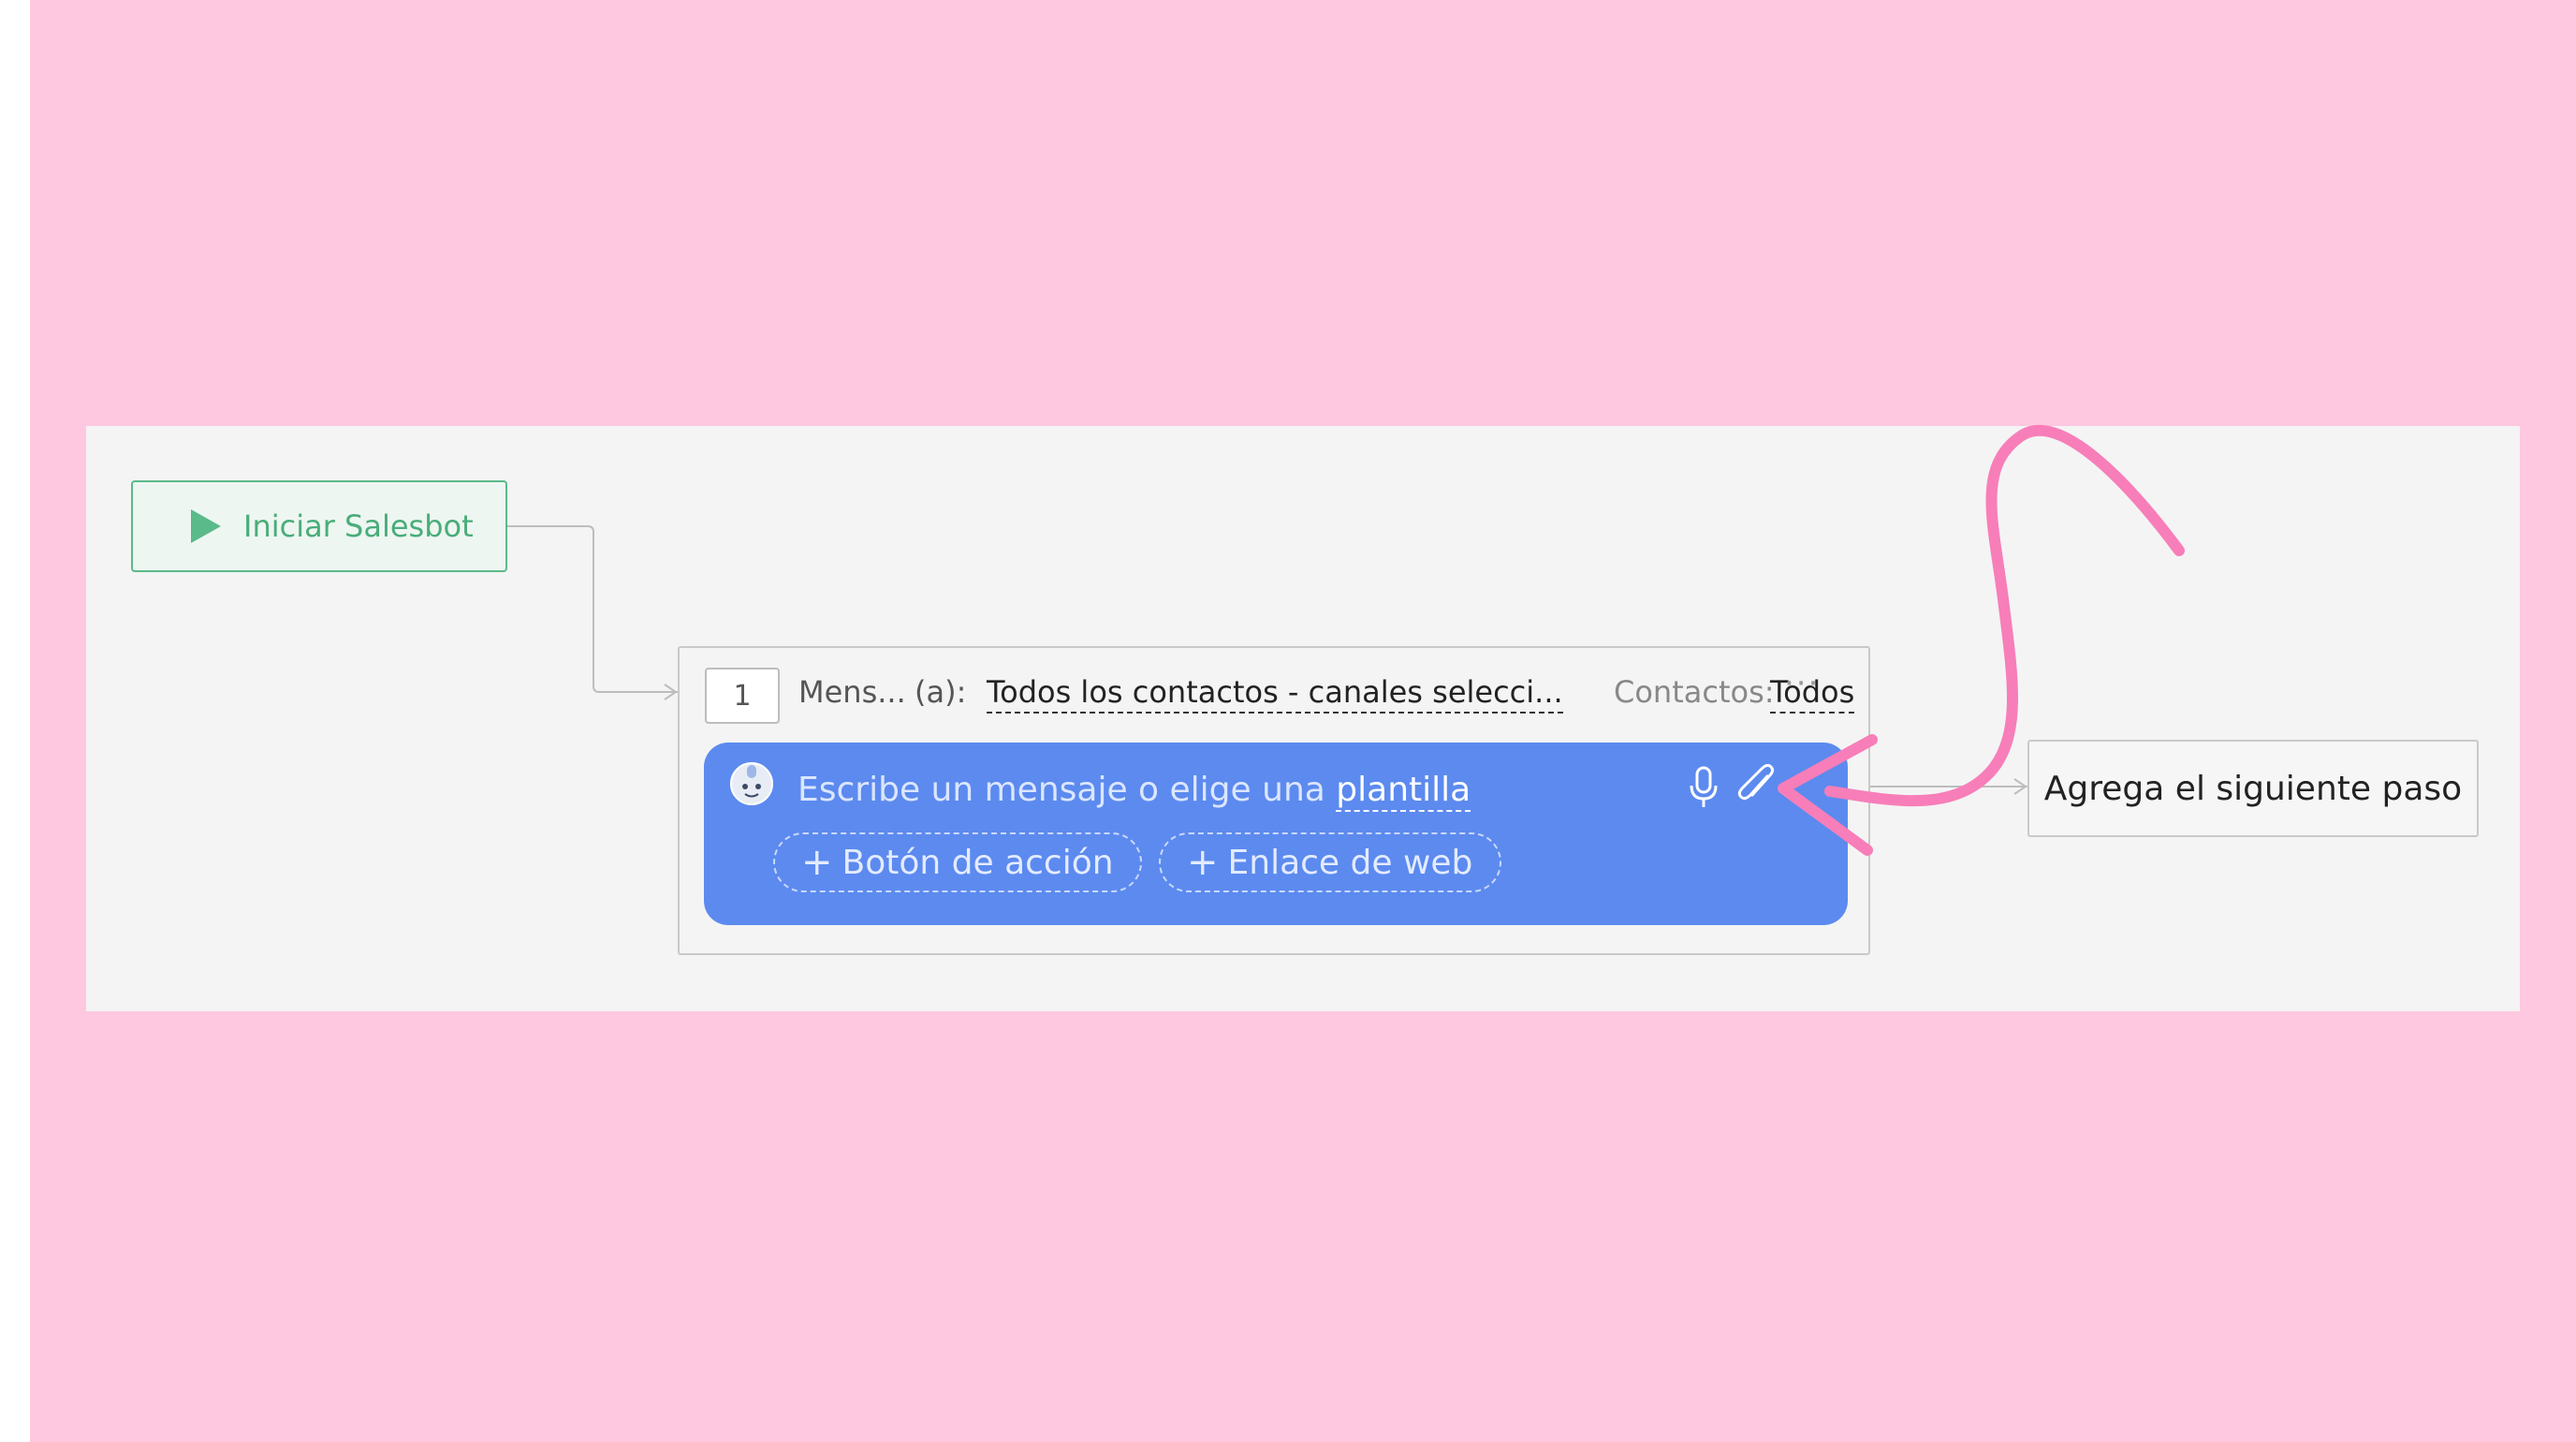 This screenshot has height=1442, width=2576. I want to click on add-action-button: + Botón de acción, so click(957, 862).